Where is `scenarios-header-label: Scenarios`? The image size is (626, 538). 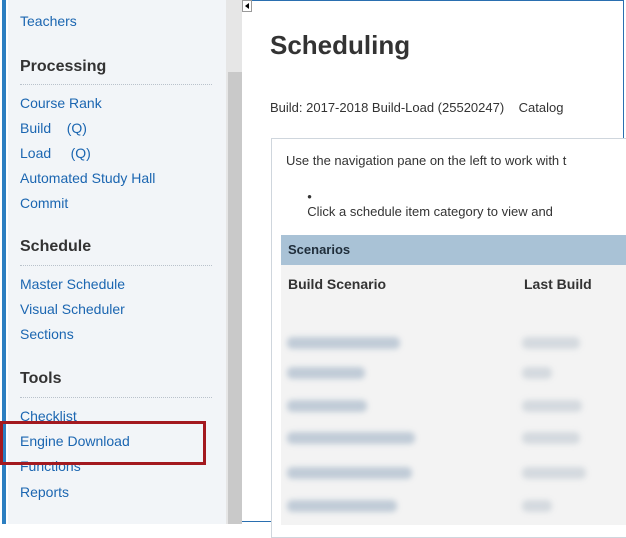
scenarios-header-label: Scenarios is located at coordinates (319, 249).